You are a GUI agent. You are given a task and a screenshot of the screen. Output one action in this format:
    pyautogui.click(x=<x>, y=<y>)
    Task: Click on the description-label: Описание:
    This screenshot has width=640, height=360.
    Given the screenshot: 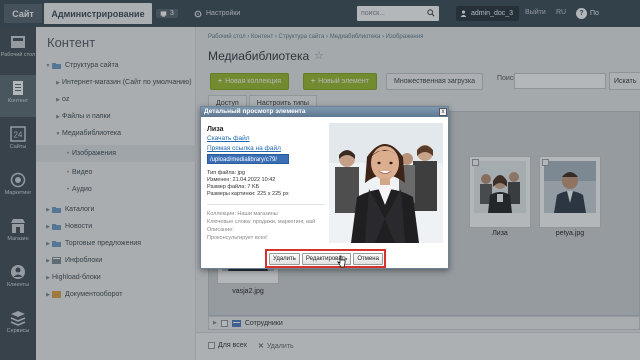 What is the action you would take?
    pyautogui.click(x=220, y=230)
    